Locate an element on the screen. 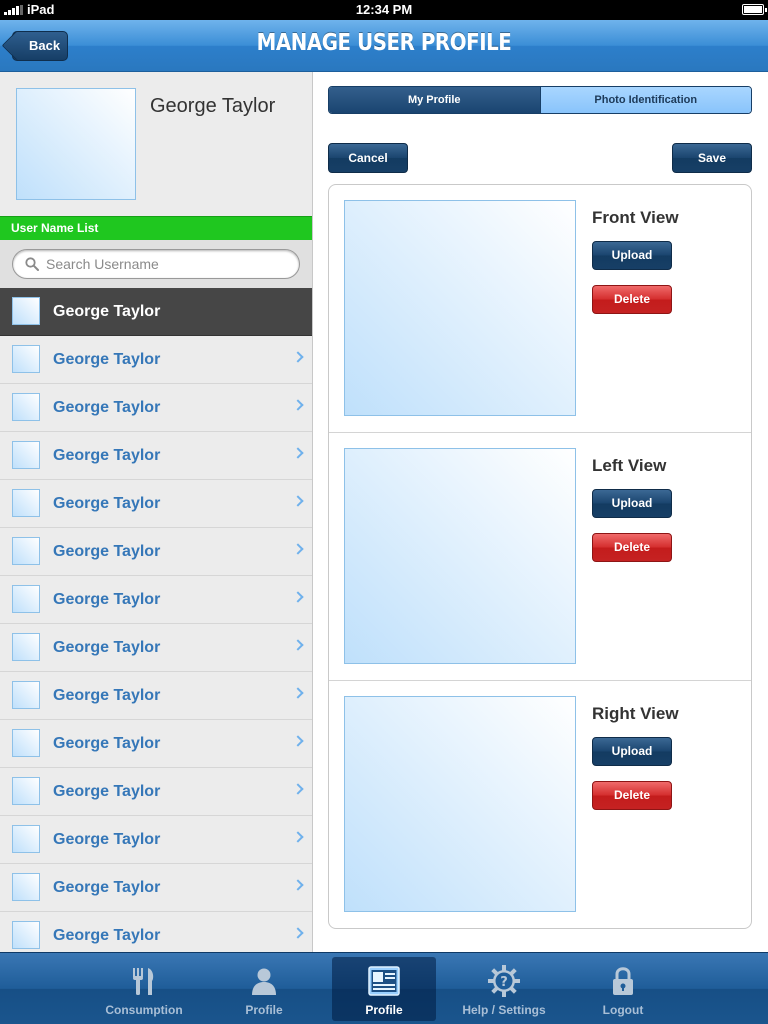 This screenshot has width=768, height=1024. search-icon is located at coordinates (32, 264).